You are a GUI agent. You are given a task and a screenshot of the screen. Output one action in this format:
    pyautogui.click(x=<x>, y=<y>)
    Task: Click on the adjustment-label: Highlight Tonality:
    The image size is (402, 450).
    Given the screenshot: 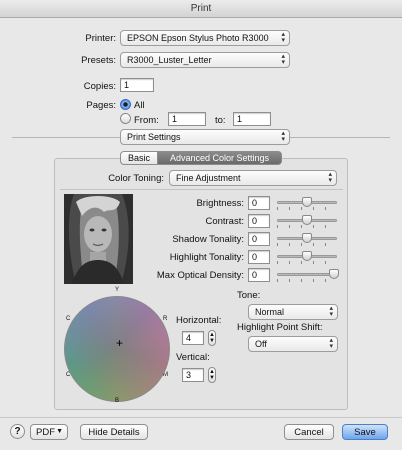 What is the action you would take?
    pyautogui.click(x=206, y=257)
    